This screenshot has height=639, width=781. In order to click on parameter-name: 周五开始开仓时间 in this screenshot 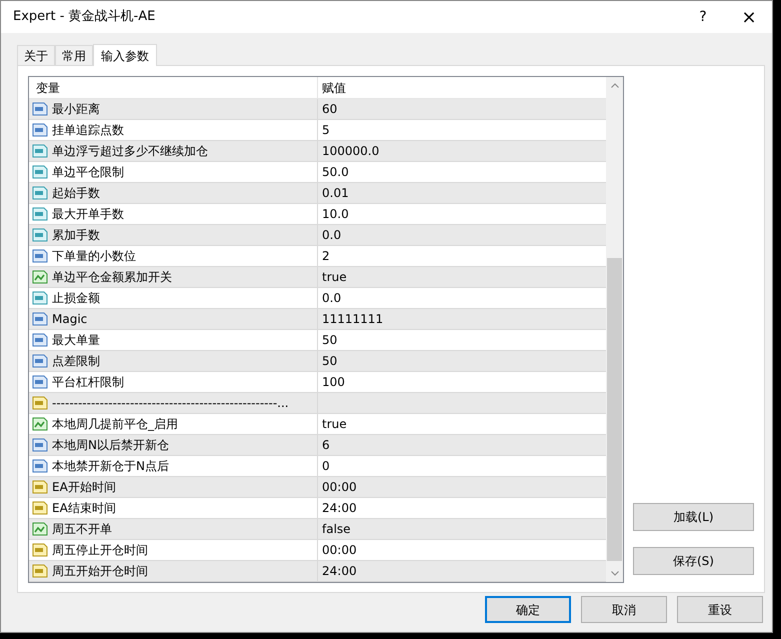, I will do `click(100, 571)`.